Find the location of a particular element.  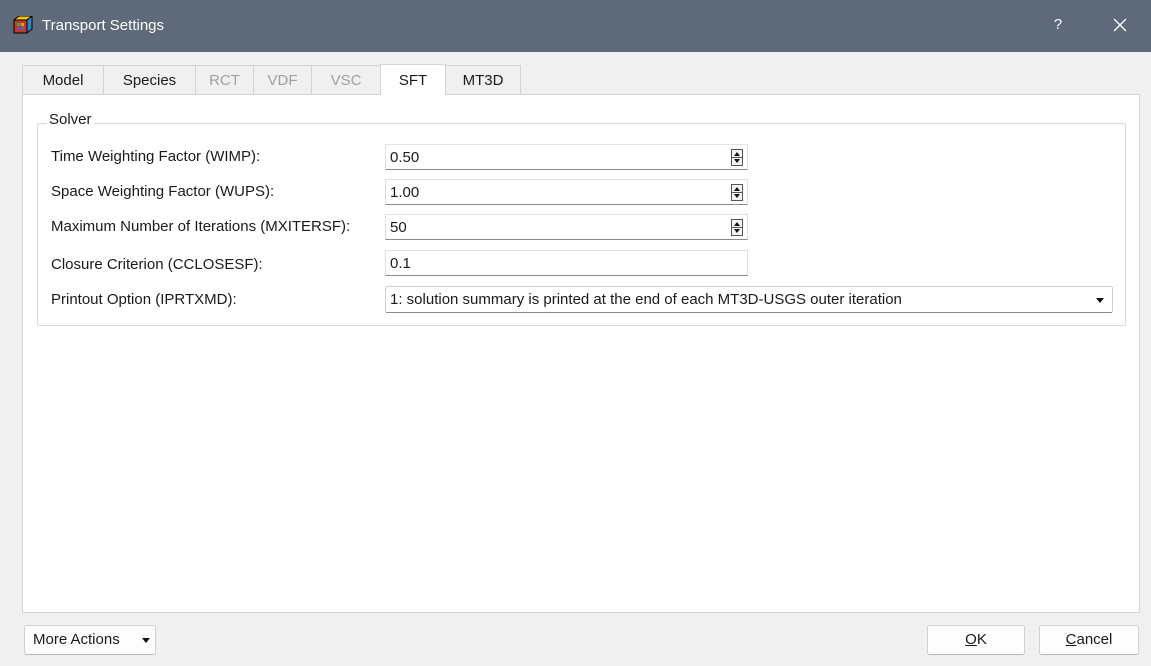

tab-vdf: VDF is located at coordinates (282, 80).